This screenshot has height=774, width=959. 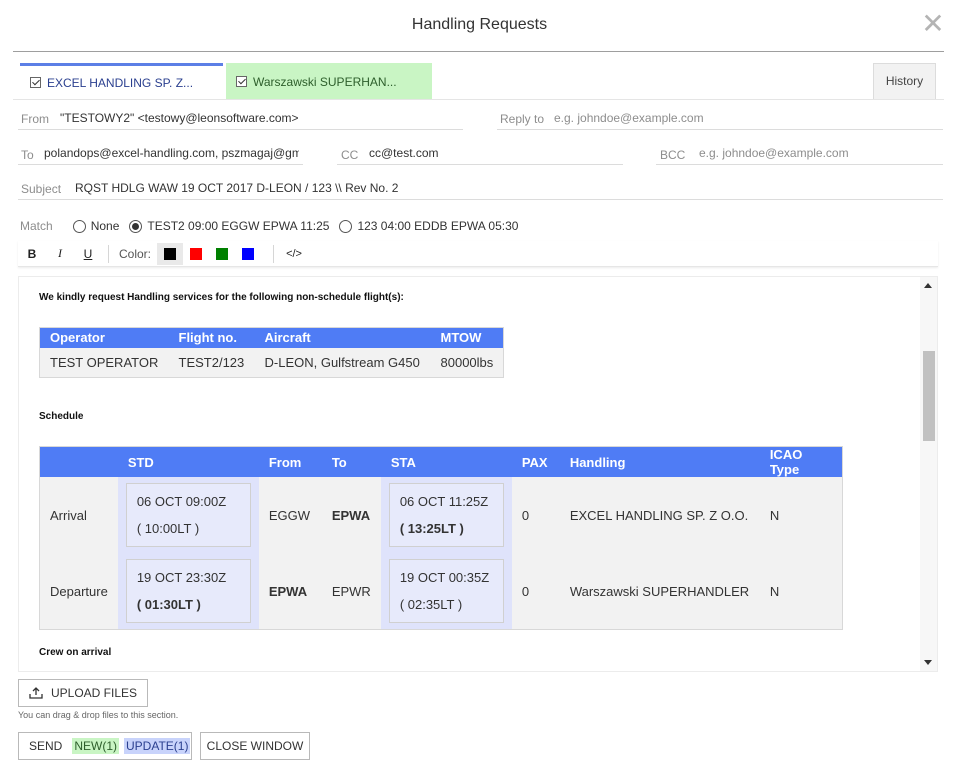 What do you see at coordinates (446, 515) in the screenshot?
I see `sta-time-box: 06 OCT 11:25Z ( 13:25LT )` at bounding box center [446, 515].